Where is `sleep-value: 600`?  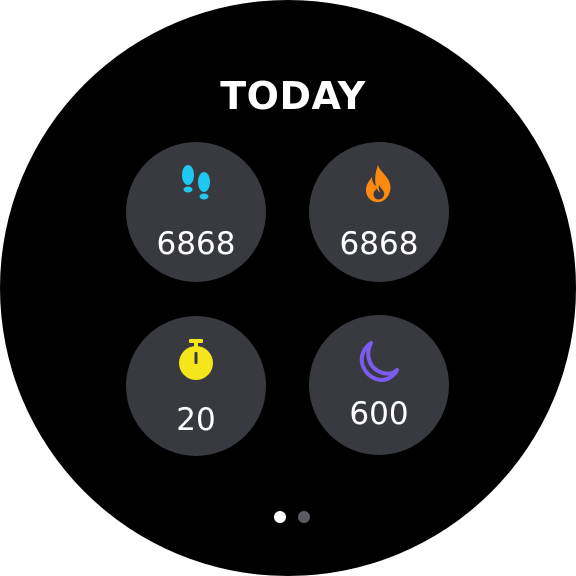 sleep-value: 600 is located at coordinates (379, 414).